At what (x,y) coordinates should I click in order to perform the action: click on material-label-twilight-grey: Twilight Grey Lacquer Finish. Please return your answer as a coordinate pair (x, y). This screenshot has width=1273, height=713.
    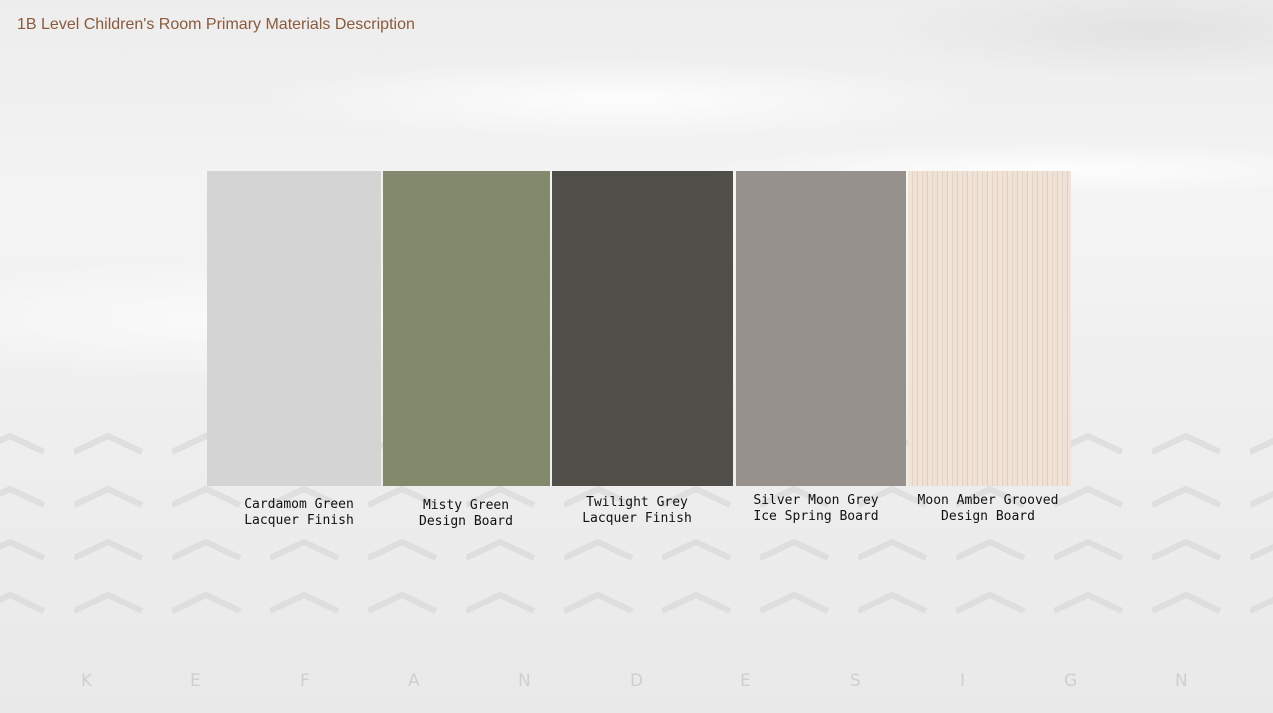
    Looking at the image, I should click on (637, 511).